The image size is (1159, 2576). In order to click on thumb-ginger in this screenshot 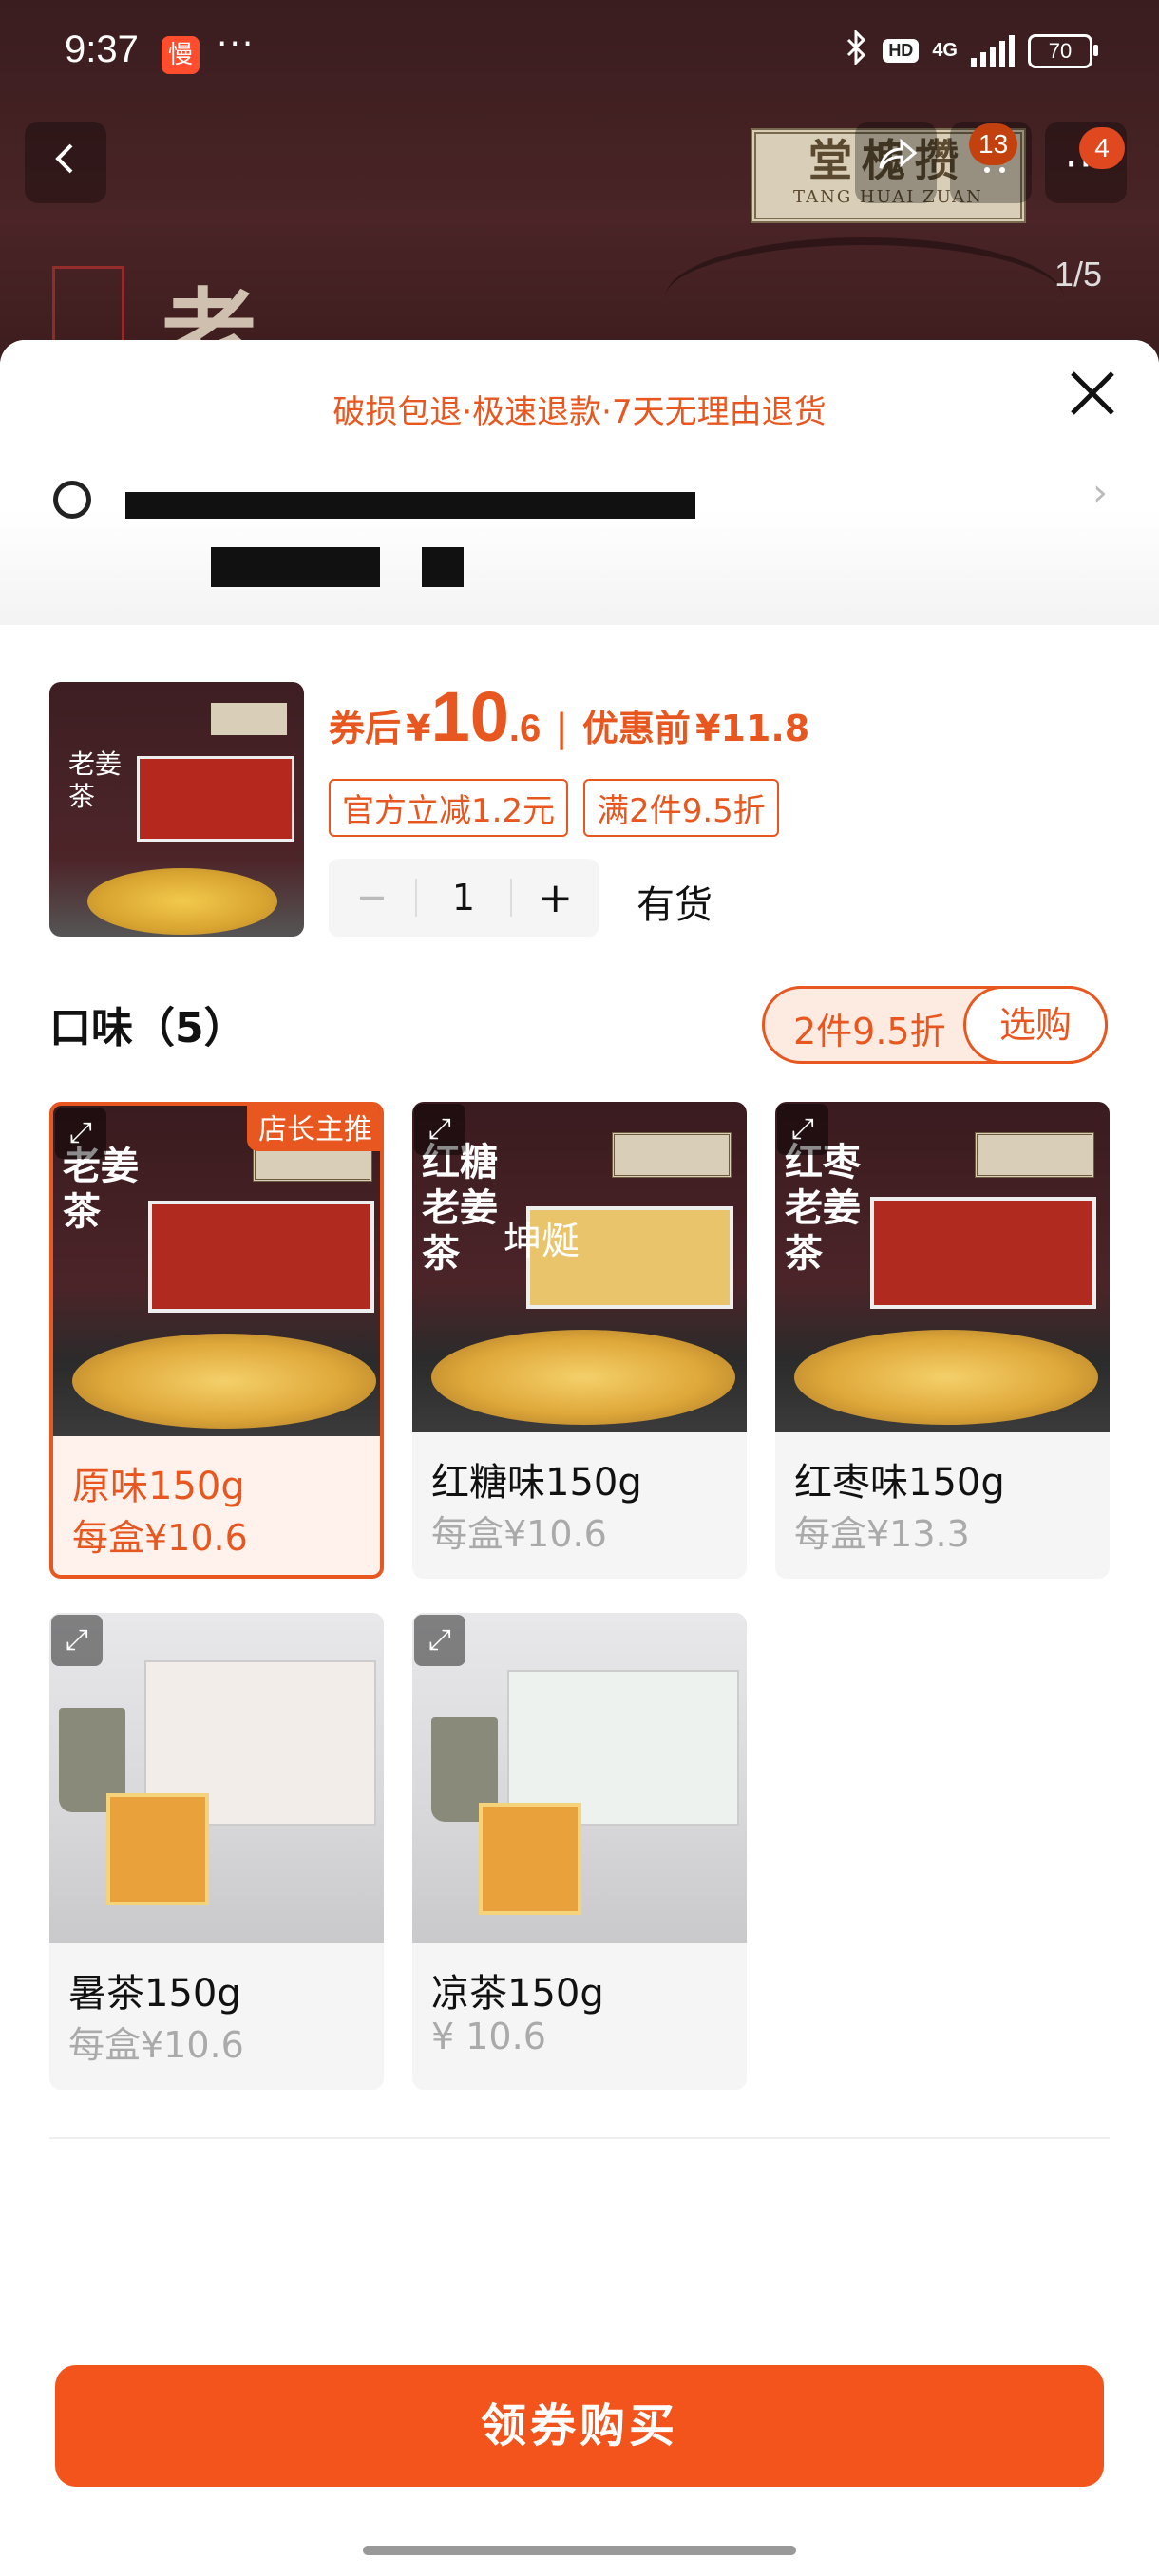, I will do `click(182, 901)`.